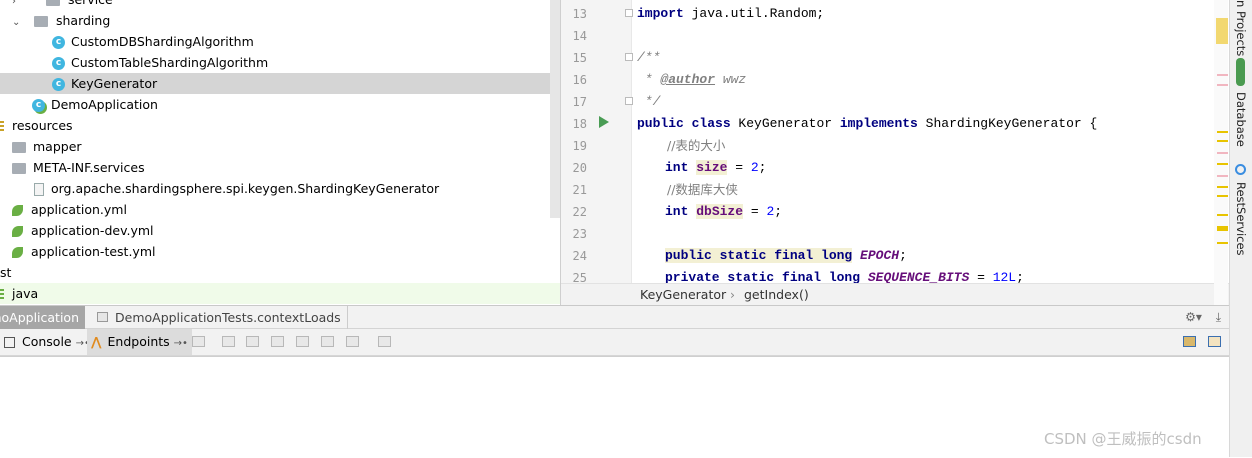 The image size is (1252, 458). Describe the element at coordinates (614, 342) in the screenshot. I see `run-subtoolbar: Console →• ⋀ Endpoints →•` at that location.